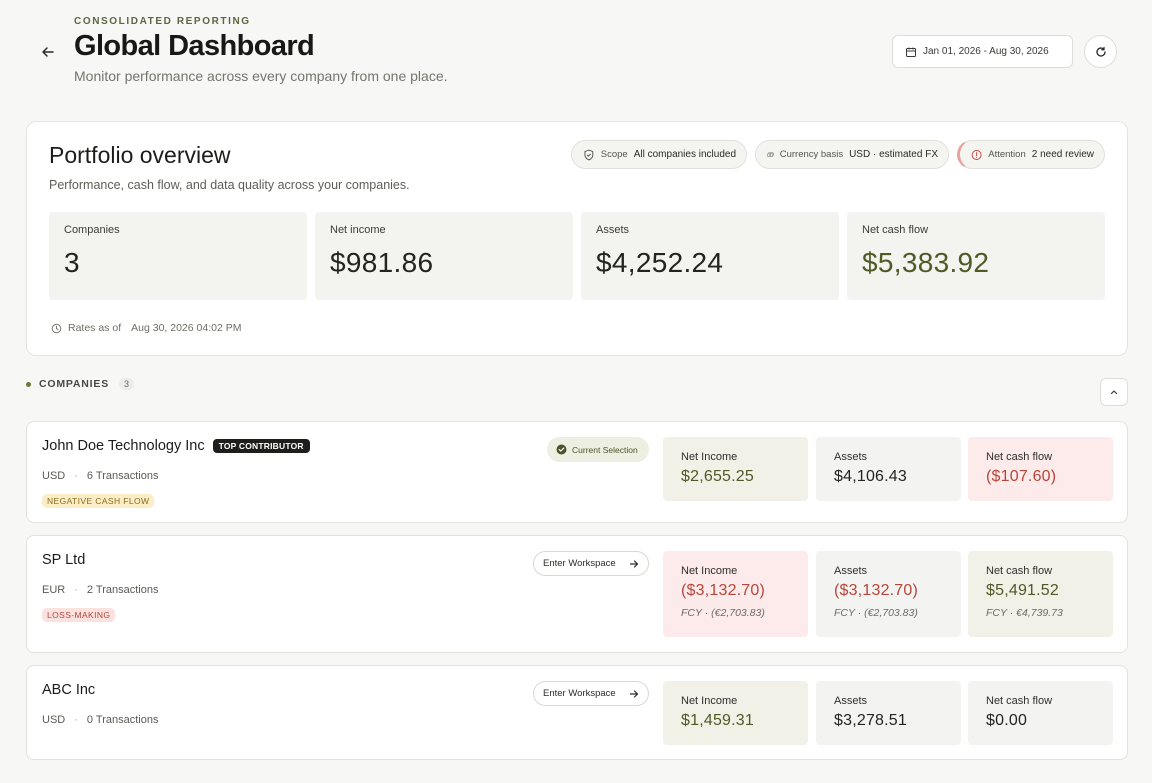  Describe the element at coordinates (895, 230) in the screenshot. I see `stat-label: Net cash flow` at that location.